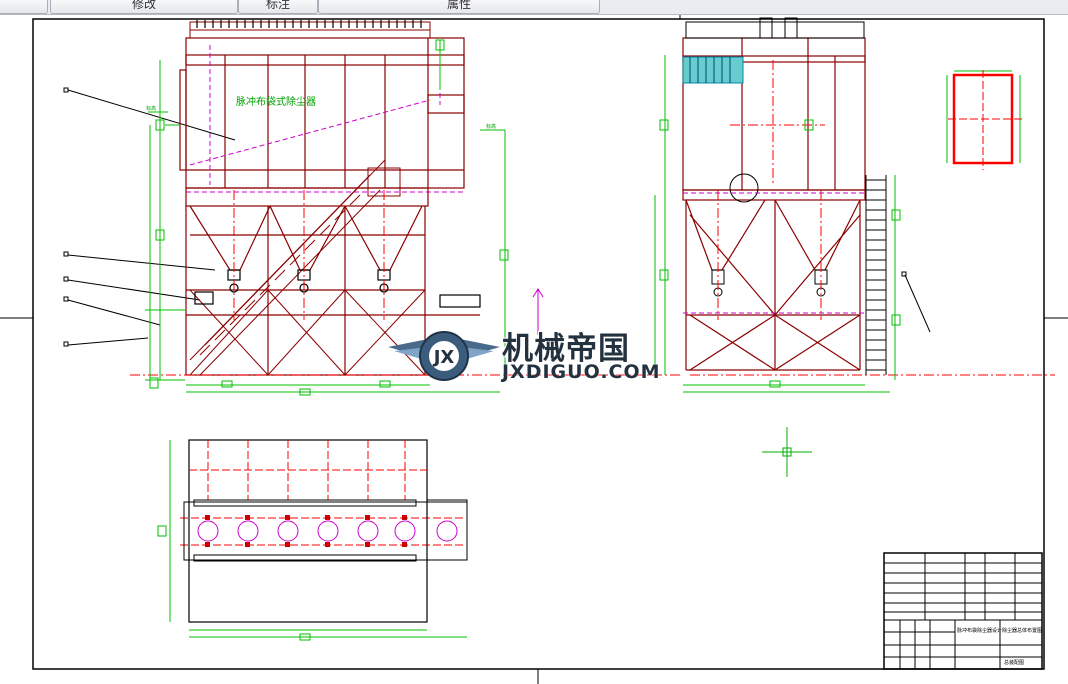 The image size is (1068, 684). What do you see at coordinates (491, 126) in the screenshot?
I see `level-label-2: 标高` at bounding box center [491, 126].